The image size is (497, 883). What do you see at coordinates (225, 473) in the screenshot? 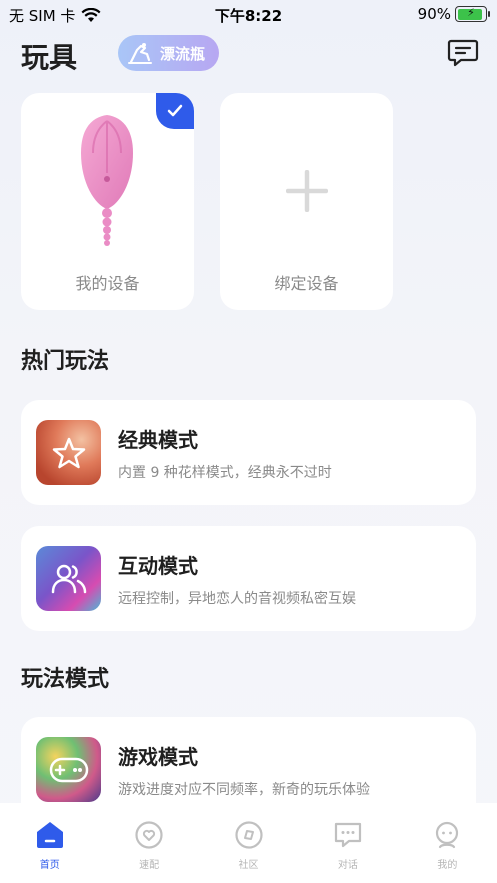
I see `mode-description: 内置 9 种花样模式，经典永不过时` at bounding box center [225, 473].